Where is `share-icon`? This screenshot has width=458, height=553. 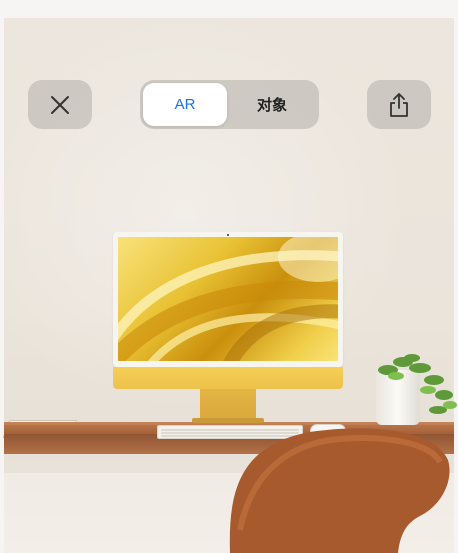 share-icon is located at coordinates (399, 104).